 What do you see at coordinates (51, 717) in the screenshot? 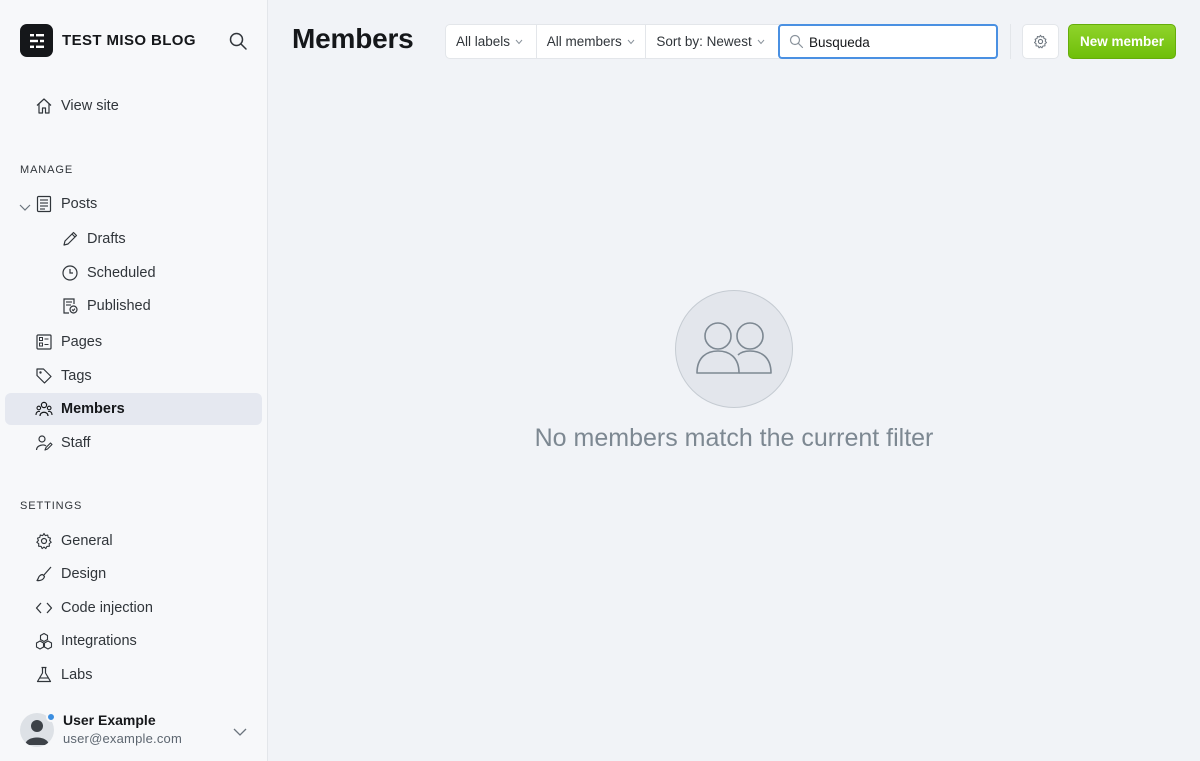
I see `notification-dot` at bounding box center [51, 717].